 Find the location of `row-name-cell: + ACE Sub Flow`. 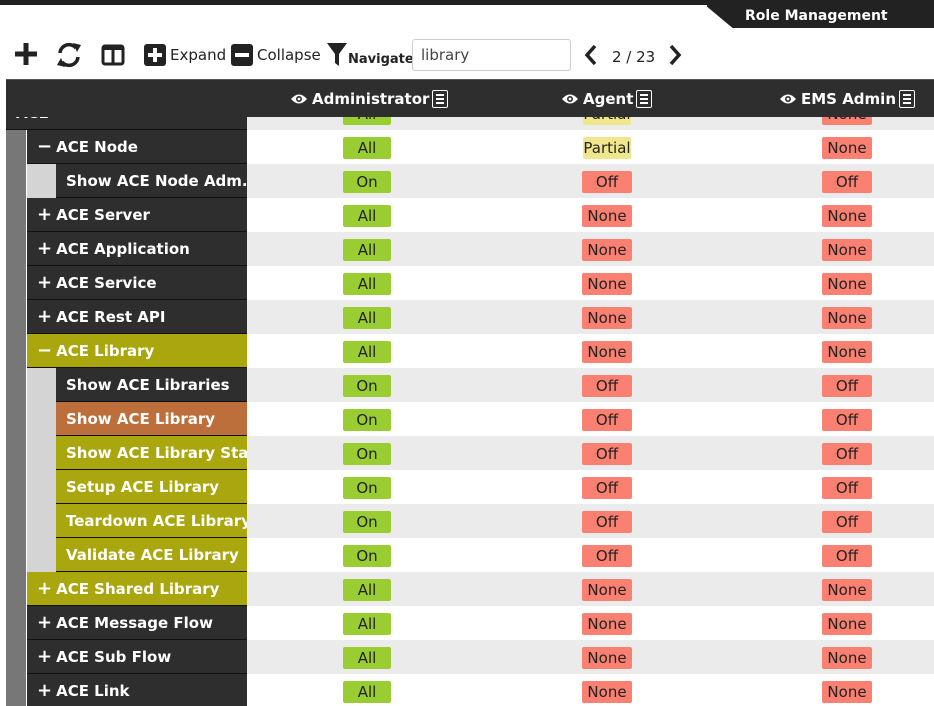

row-name-cell: + ACE Sub Flow is located at coordinates (137, 657).